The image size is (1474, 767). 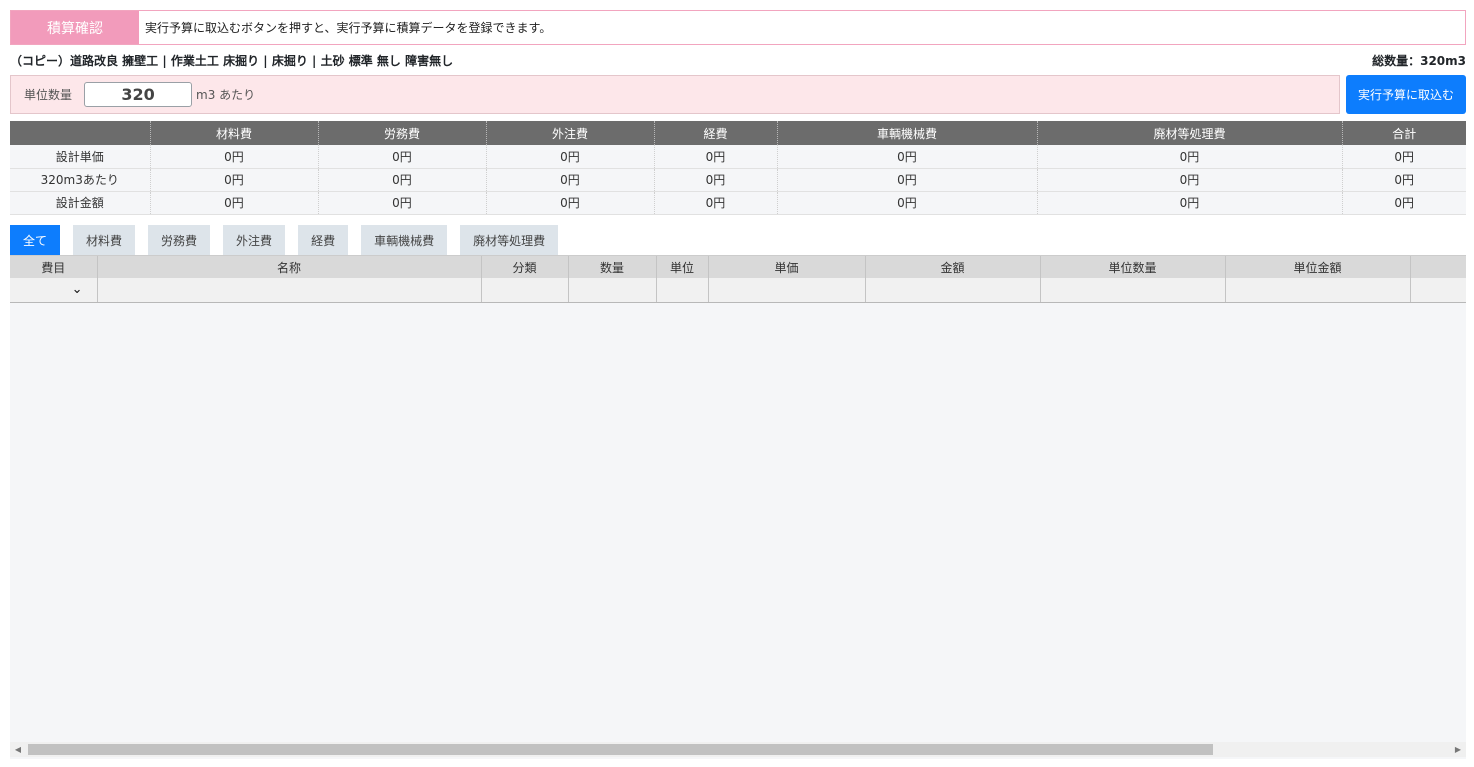 What do you see at coordinates (48, 95) in the screenshot?
I see `unit-quantity-label: 単位数量` at bounding box center [48, 95].